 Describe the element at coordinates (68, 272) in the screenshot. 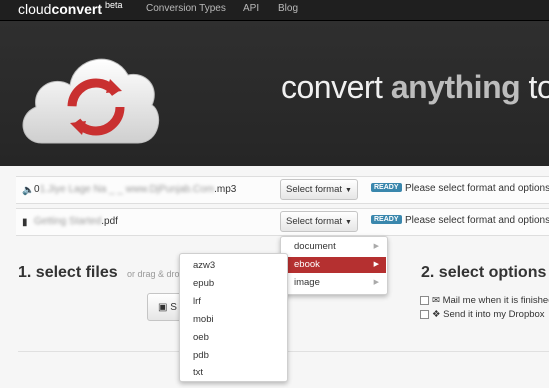

I see `select-files-heading: 1. select files` at that location.